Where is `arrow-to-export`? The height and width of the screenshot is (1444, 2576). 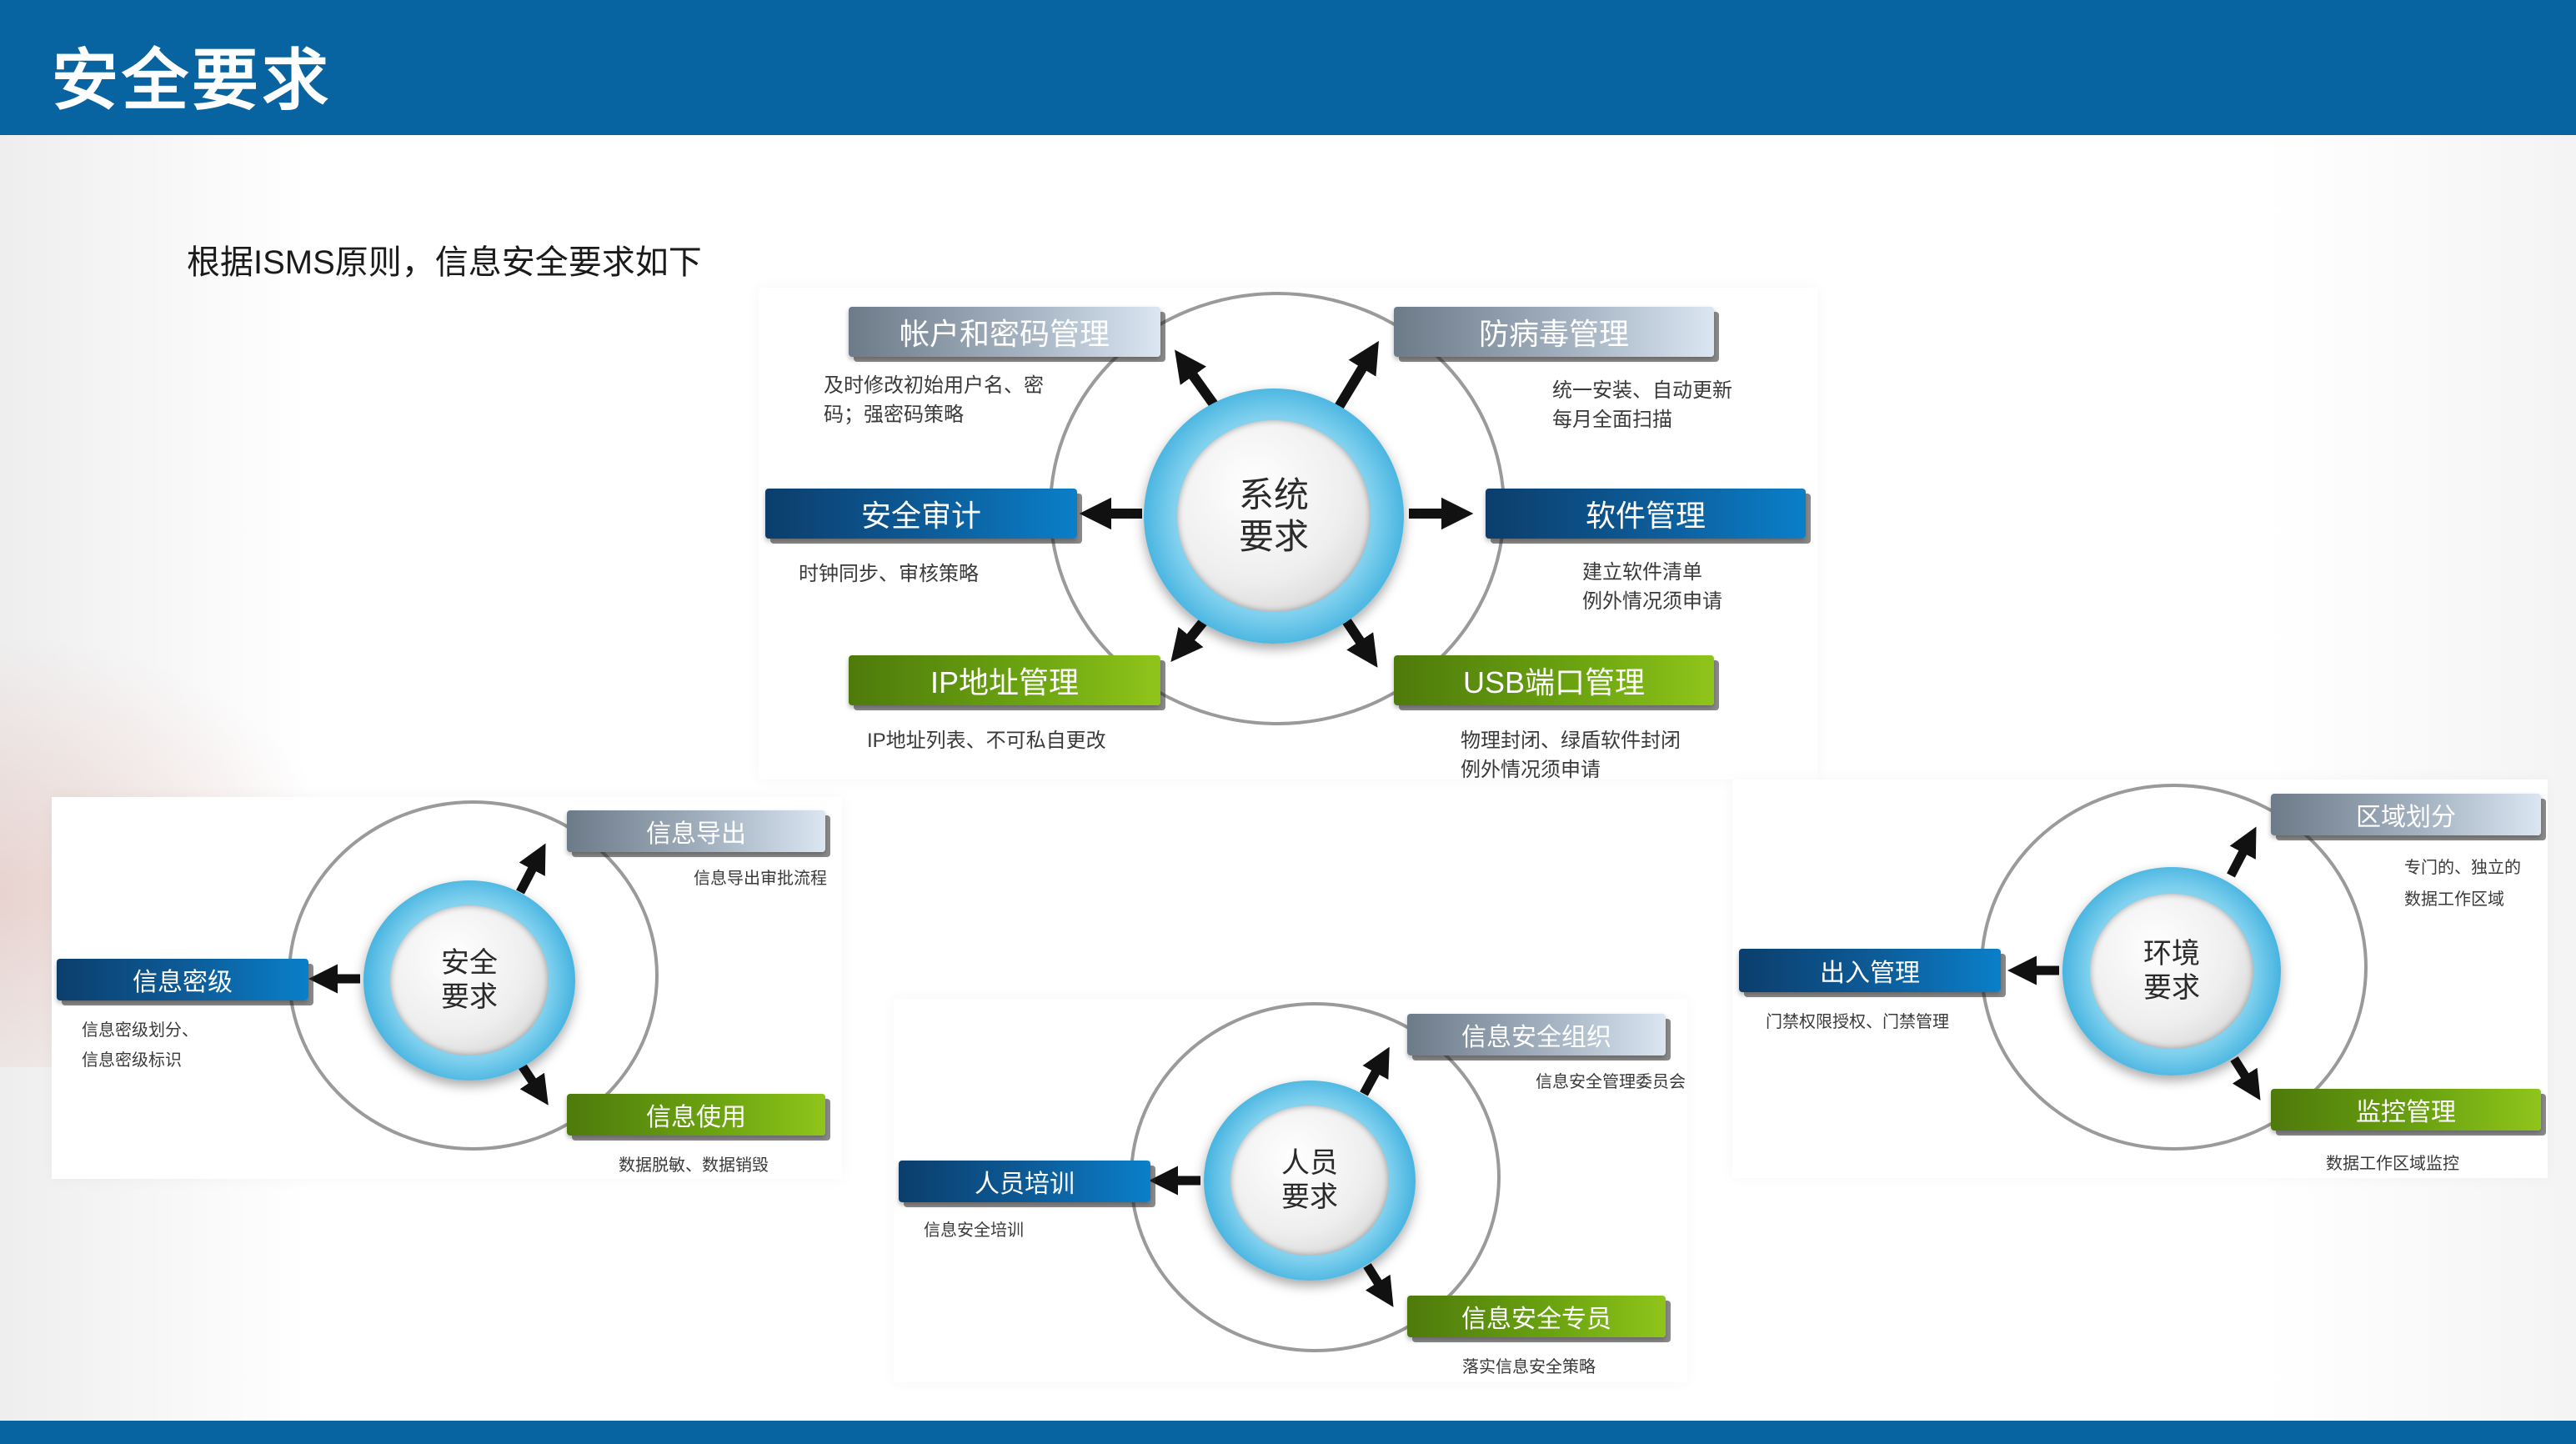 arrow-to-export is located at coordinates (531, 869).